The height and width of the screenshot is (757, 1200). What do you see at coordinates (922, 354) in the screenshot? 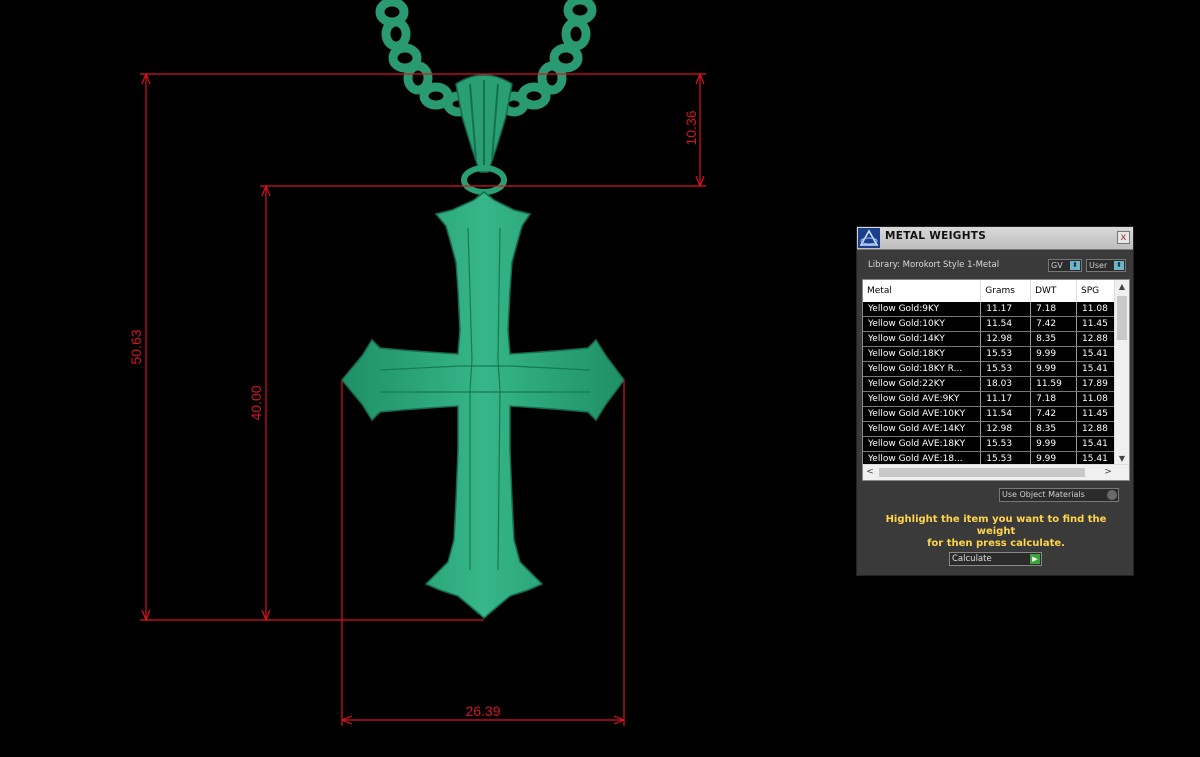
I see `table-cell: Yellow Gold:18KY` at bounding box center [922, 354].